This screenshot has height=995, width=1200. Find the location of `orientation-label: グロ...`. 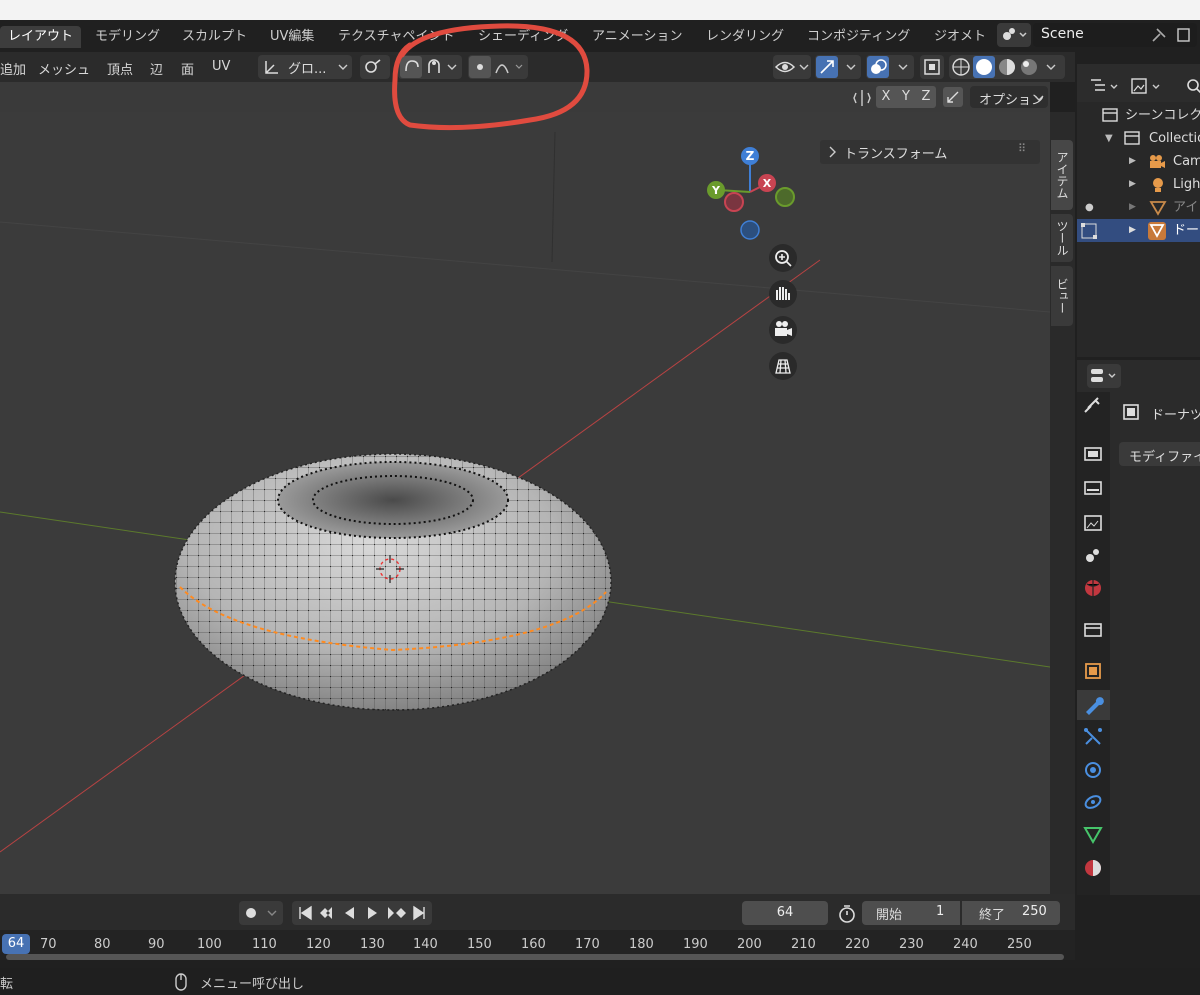

orientation-label: グロ... is located at coordinates (307, 69).